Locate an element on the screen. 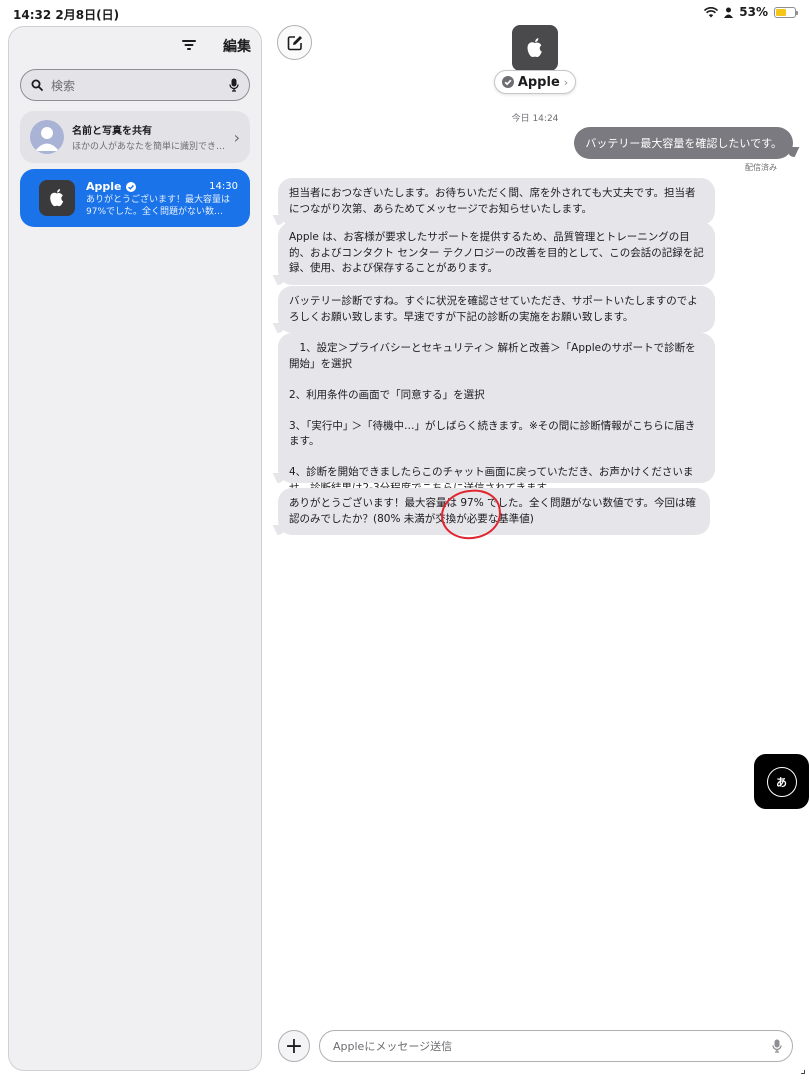  translate-button: あ is located at coordinates (781, 781).